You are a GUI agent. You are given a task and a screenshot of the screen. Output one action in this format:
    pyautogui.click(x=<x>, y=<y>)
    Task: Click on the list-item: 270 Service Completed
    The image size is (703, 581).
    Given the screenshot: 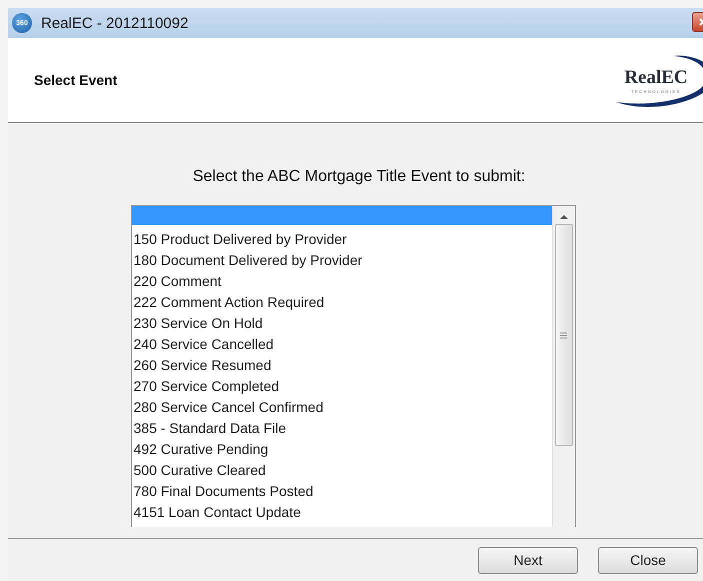 What is the action you would take?
    pyautogui.click(x=342, y=386)
    